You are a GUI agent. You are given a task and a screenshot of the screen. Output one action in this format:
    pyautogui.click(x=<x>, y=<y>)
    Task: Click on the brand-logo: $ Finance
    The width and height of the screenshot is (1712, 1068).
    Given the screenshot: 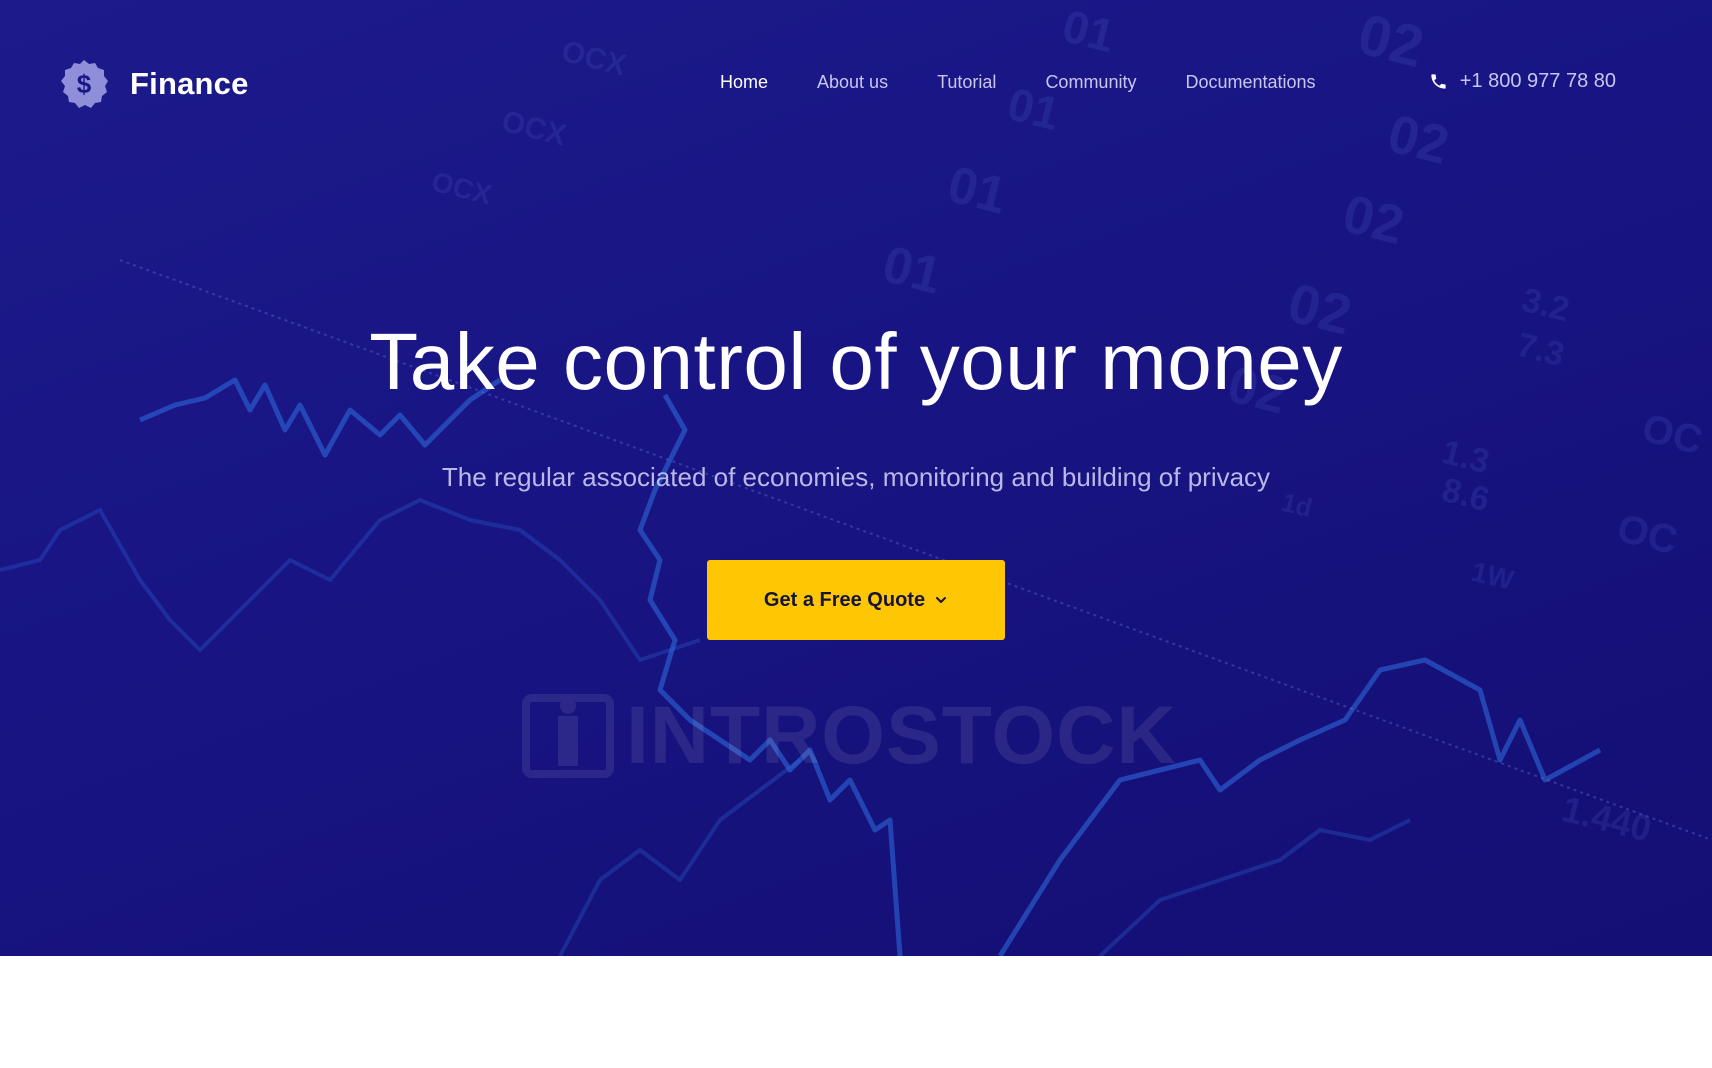 What is the action you would take?
    pyautogui.click(x=153, y=84)
    